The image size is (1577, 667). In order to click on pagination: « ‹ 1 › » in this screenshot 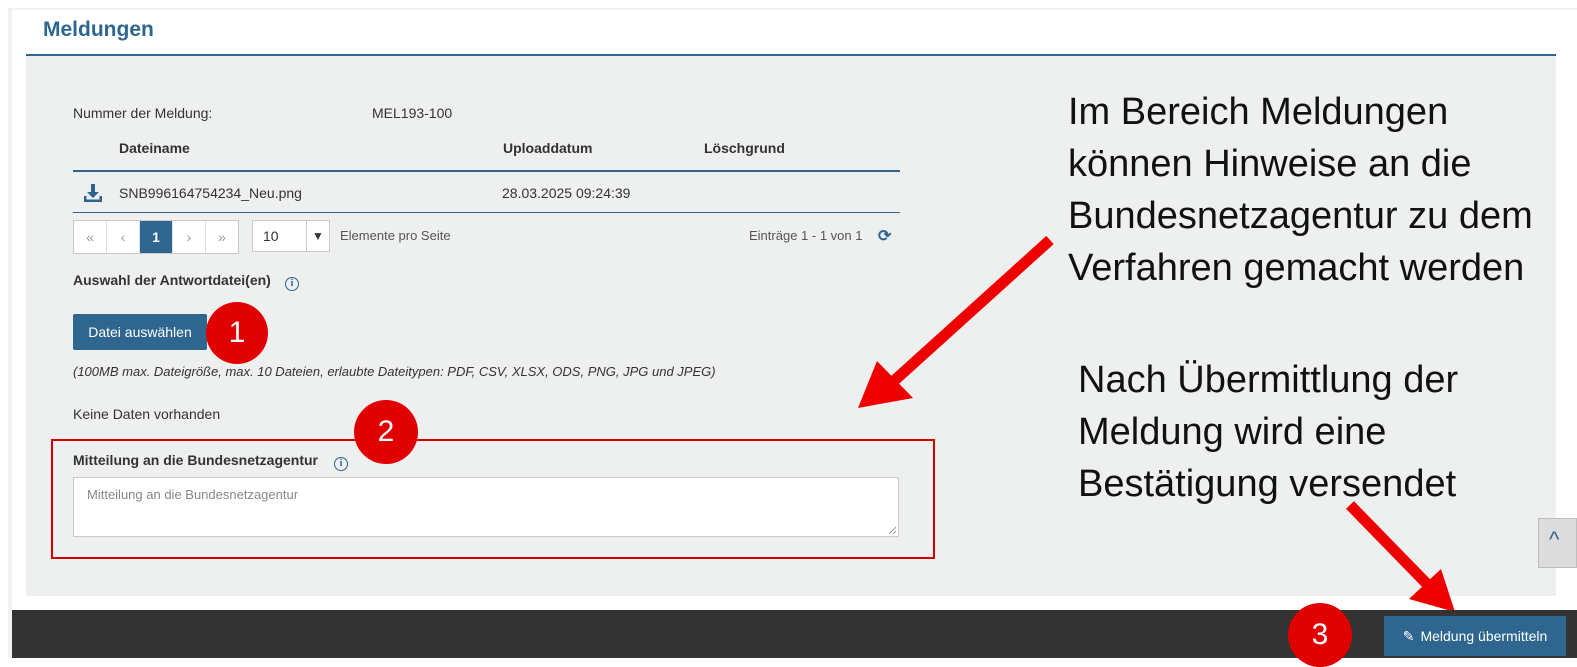, I will do `click(156, 237)`.